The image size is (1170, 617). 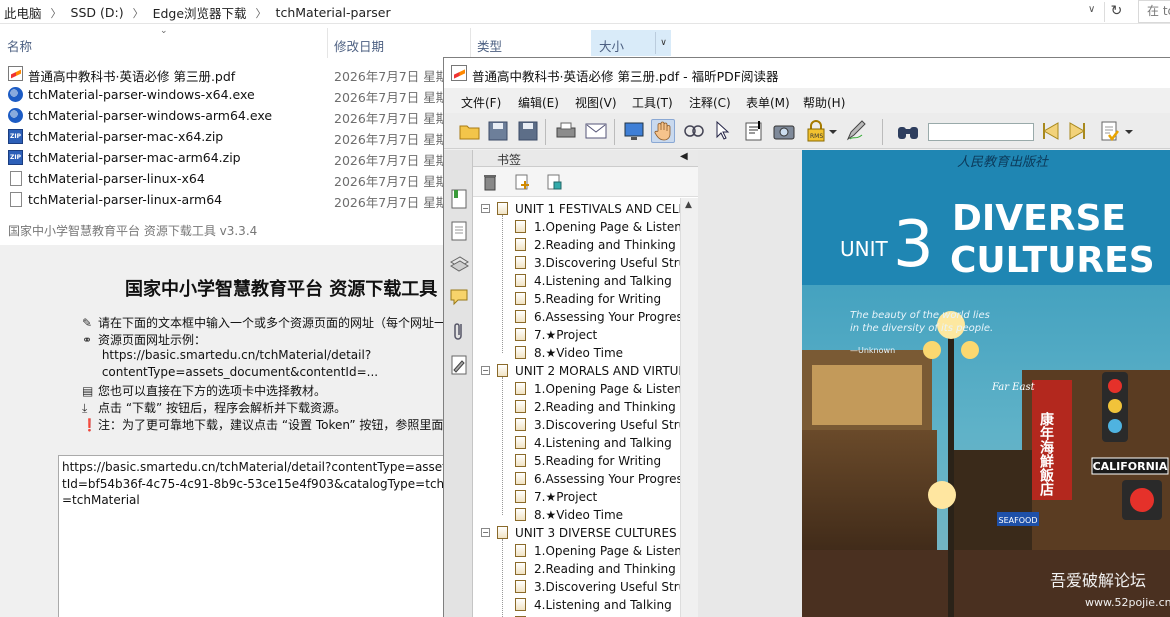 What do you see at coordinates (459, 365) in the screenshot?
I see `signatures-panel-icon` at bounding box center [459, 365].